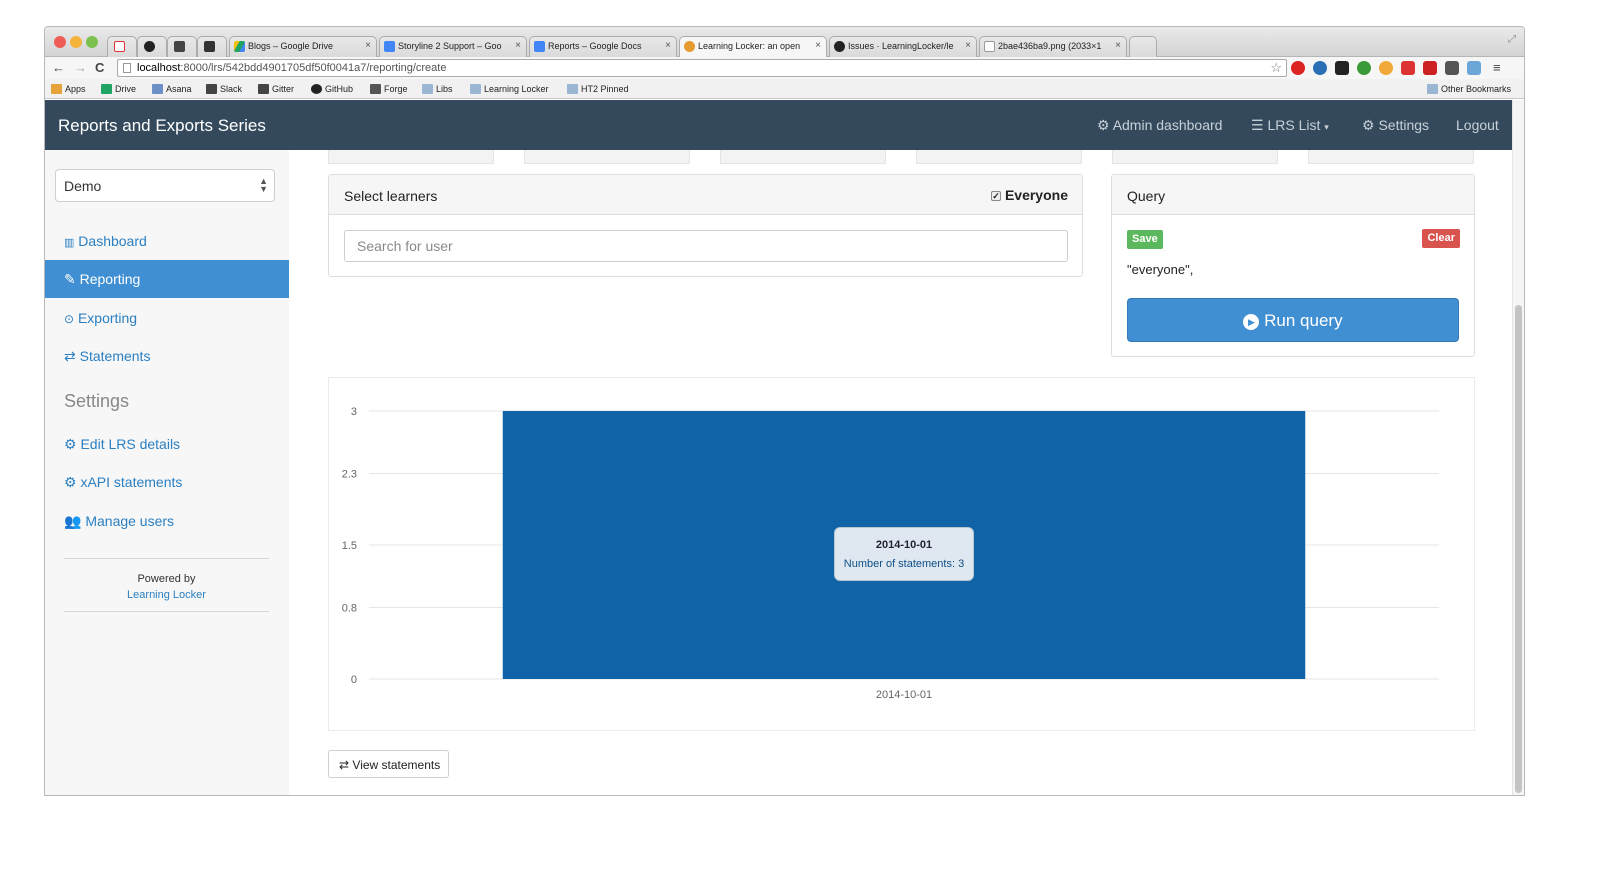 The height and width of the screenshot is (874, 1600). I want to click on close-window-button, so click(60, 42).